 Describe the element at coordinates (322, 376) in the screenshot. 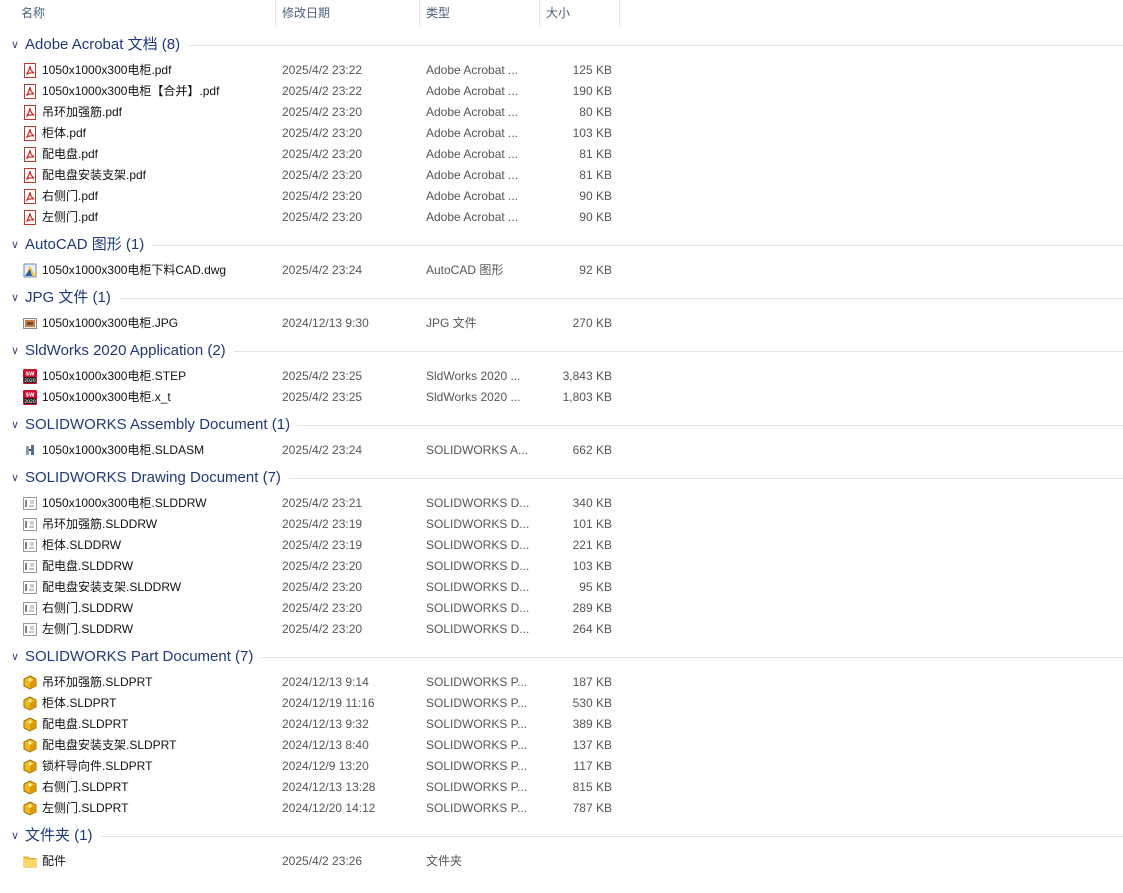

I see `file-date: 2025/4/2 23:25` at that location.